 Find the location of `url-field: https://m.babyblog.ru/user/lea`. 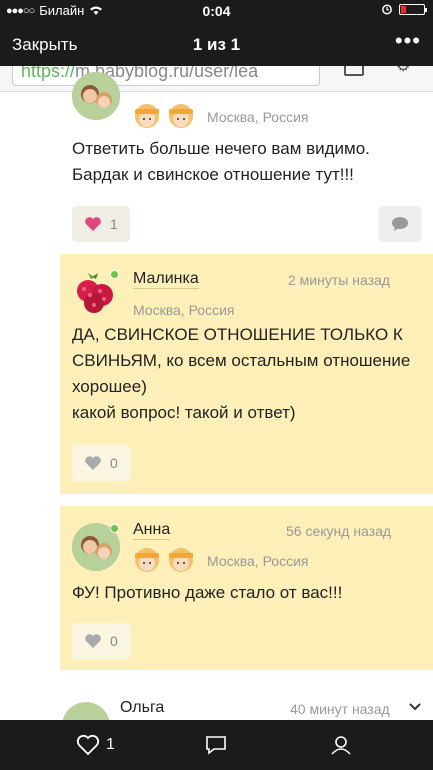

url-field: https://m.babyblog.ru/user/lea is located at coordinates (166, 76).